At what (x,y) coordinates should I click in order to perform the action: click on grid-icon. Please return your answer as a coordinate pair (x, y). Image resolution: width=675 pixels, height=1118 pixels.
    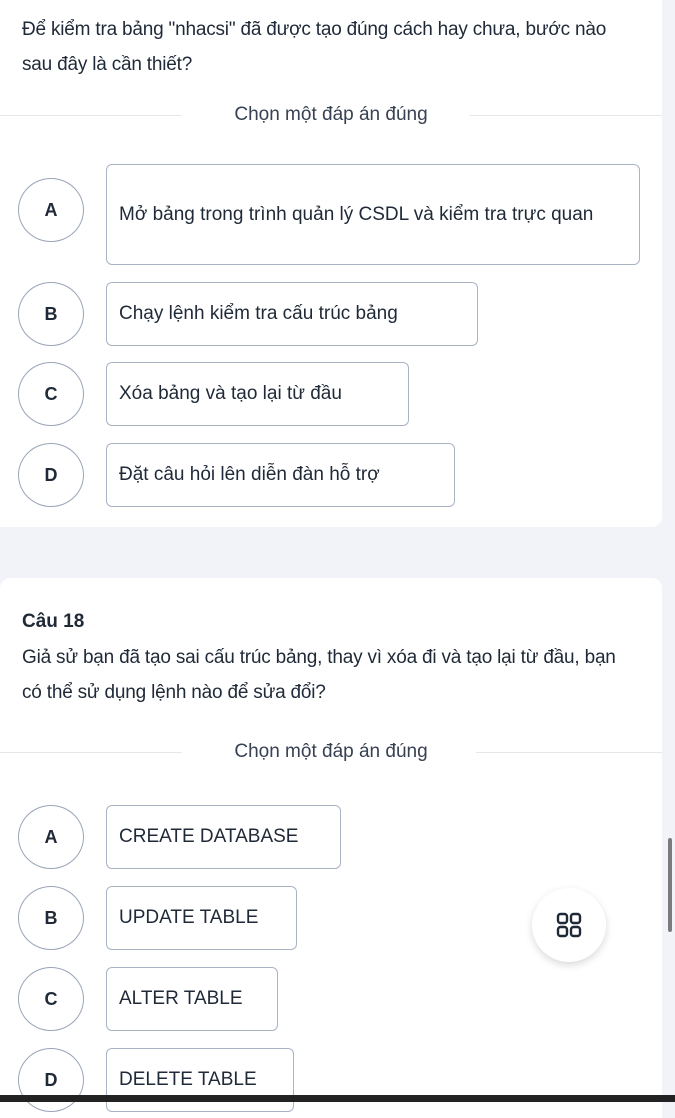
    Looking at the image, I should click on (569, 925).